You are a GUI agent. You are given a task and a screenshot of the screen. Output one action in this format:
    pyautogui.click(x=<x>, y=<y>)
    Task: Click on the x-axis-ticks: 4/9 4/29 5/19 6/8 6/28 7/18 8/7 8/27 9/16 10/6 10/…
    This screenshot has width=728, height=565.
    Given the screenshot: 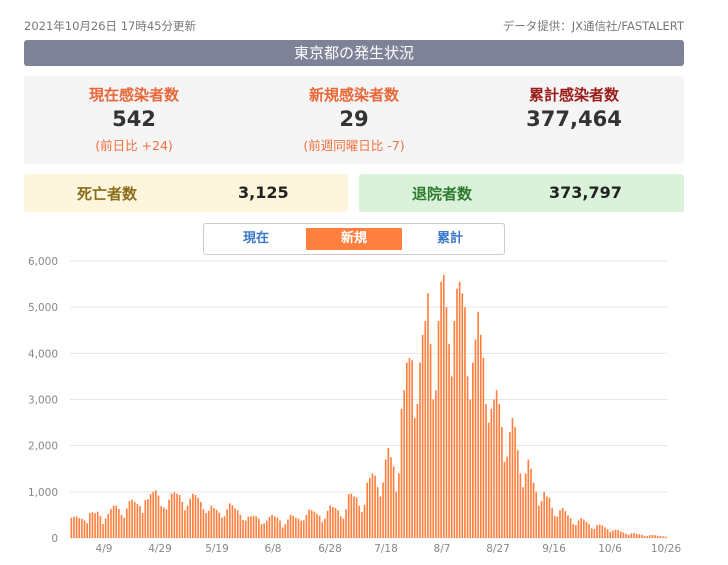 What is the action you would take?
    pyautogui.click(x=389, y=549)
    